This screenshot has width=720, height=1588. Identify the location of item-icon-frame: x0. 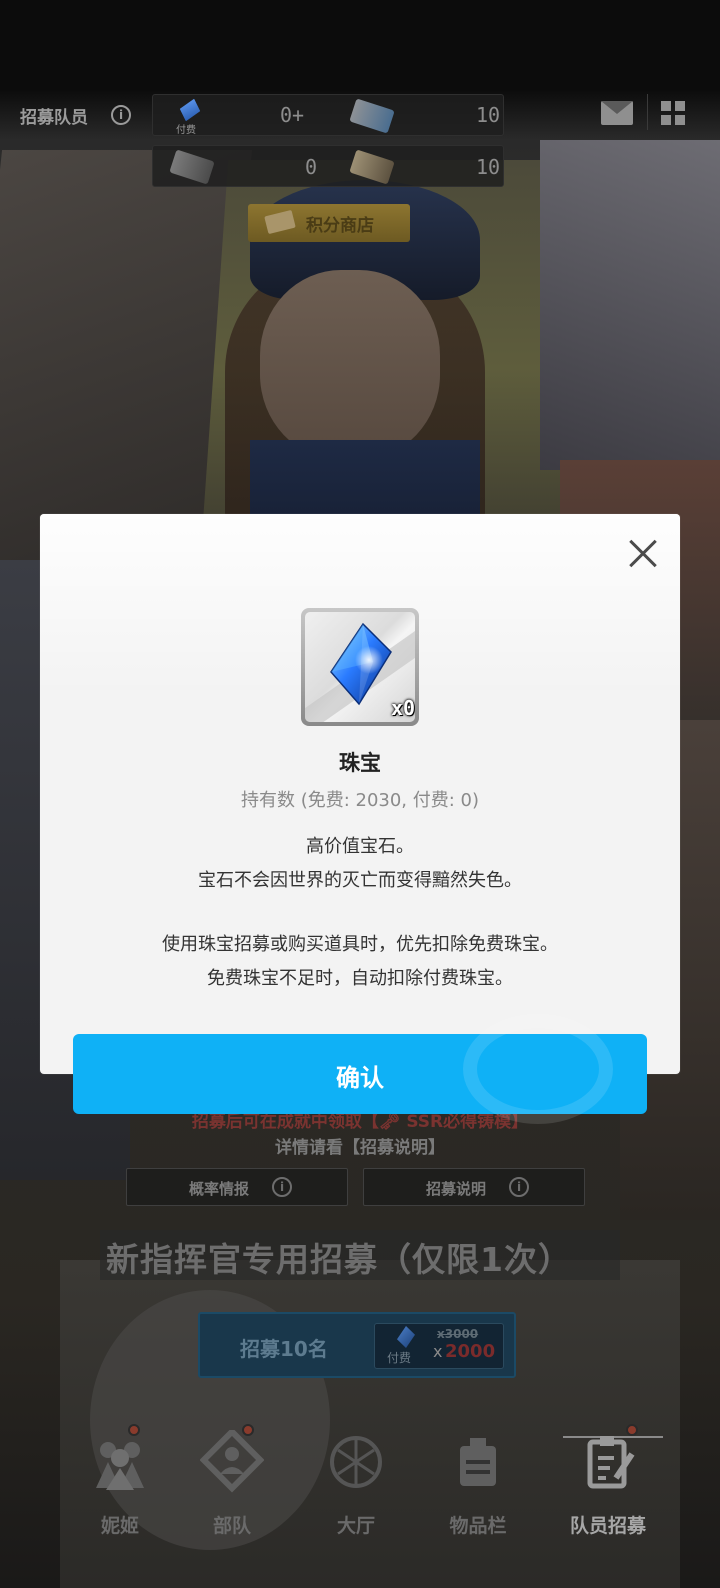
(360, 667).